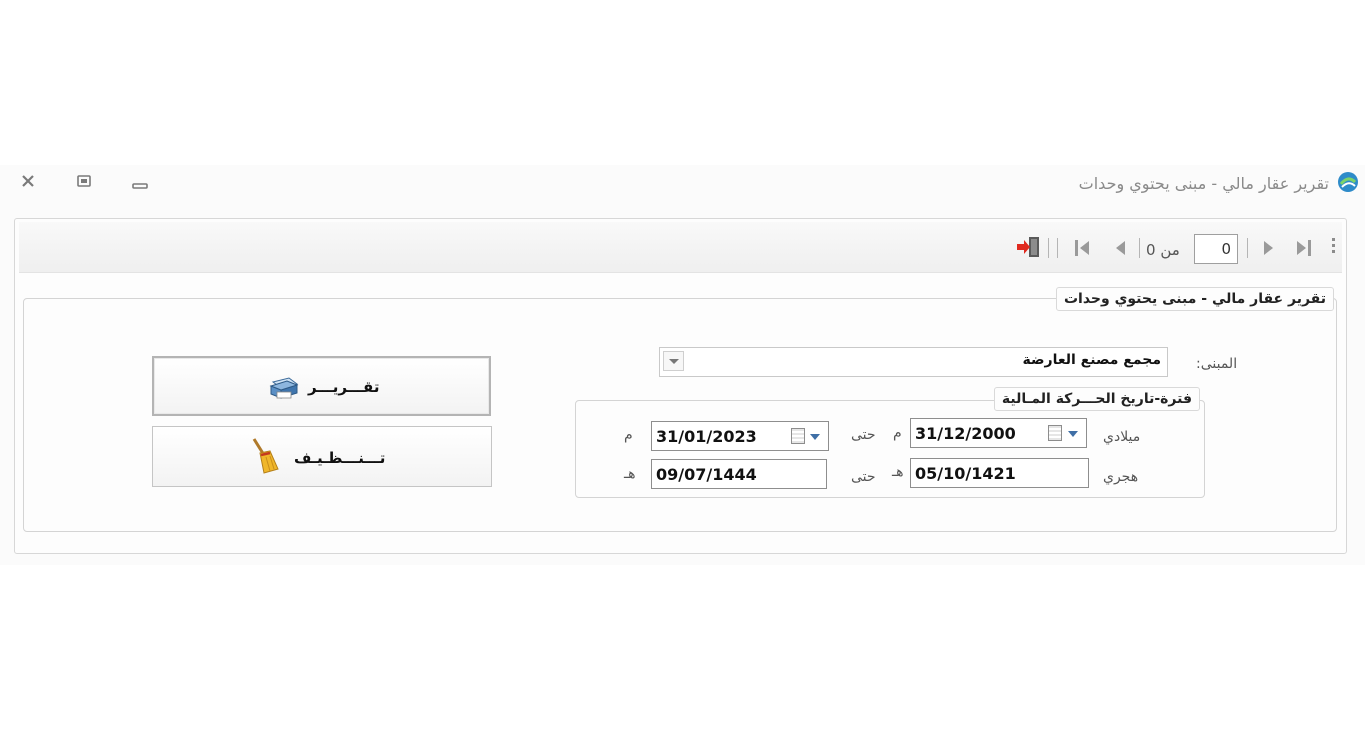 This screenshot has height=736, width=1365. I want to click on gregorian-suffix: م, so click(897, 433).